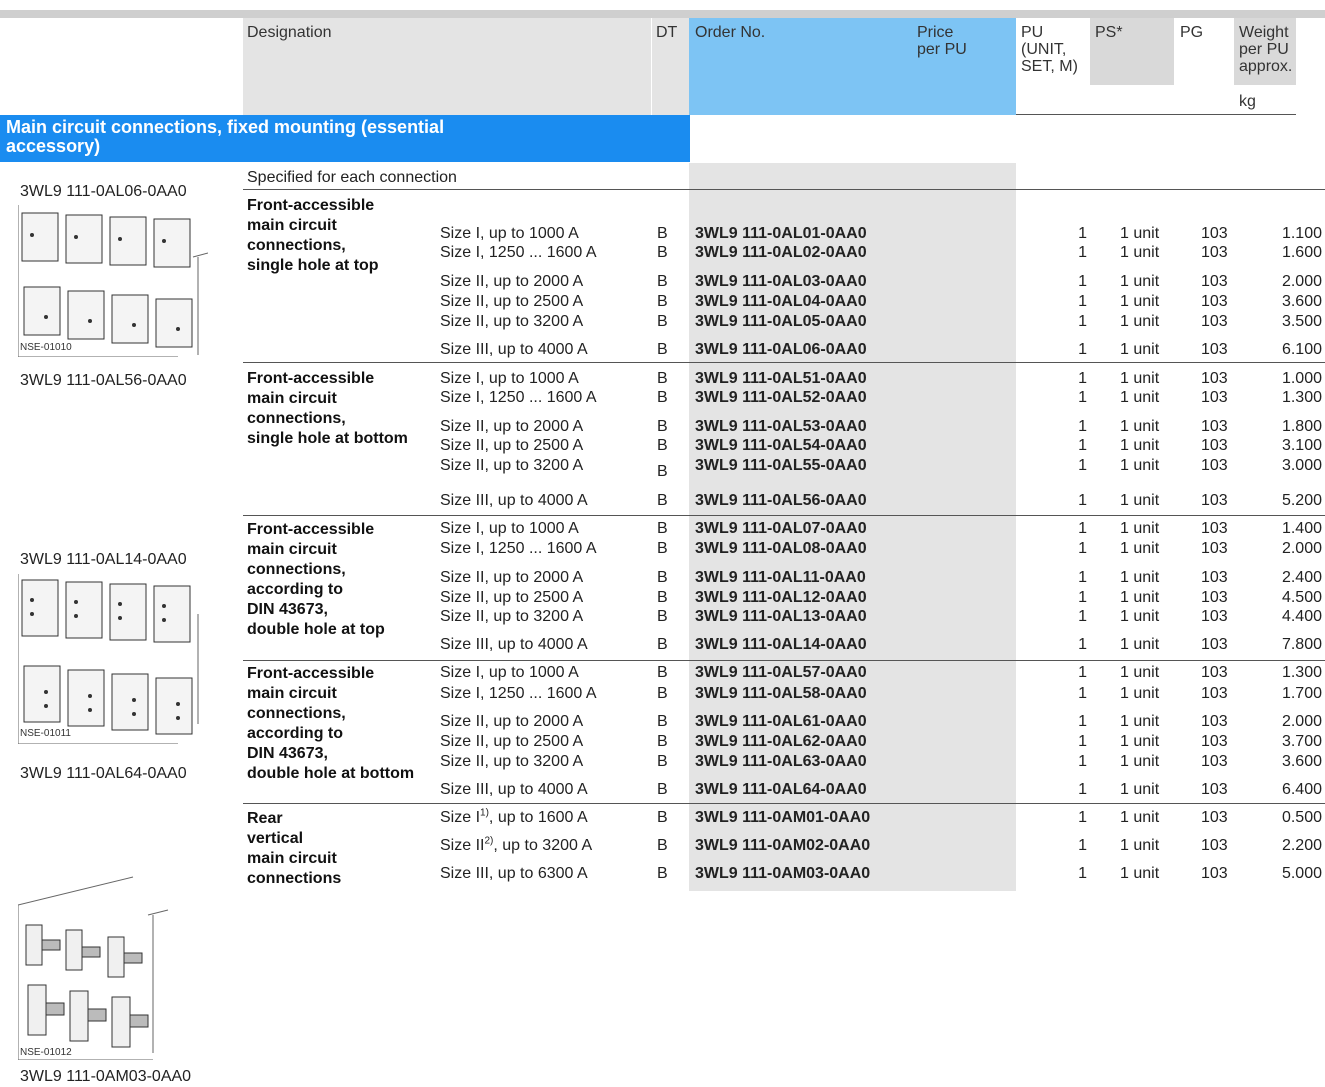 This screenshot has height=1087, width=1325. I want to click on cell-size: Size III, up to 4000 A, so click(514, 644).